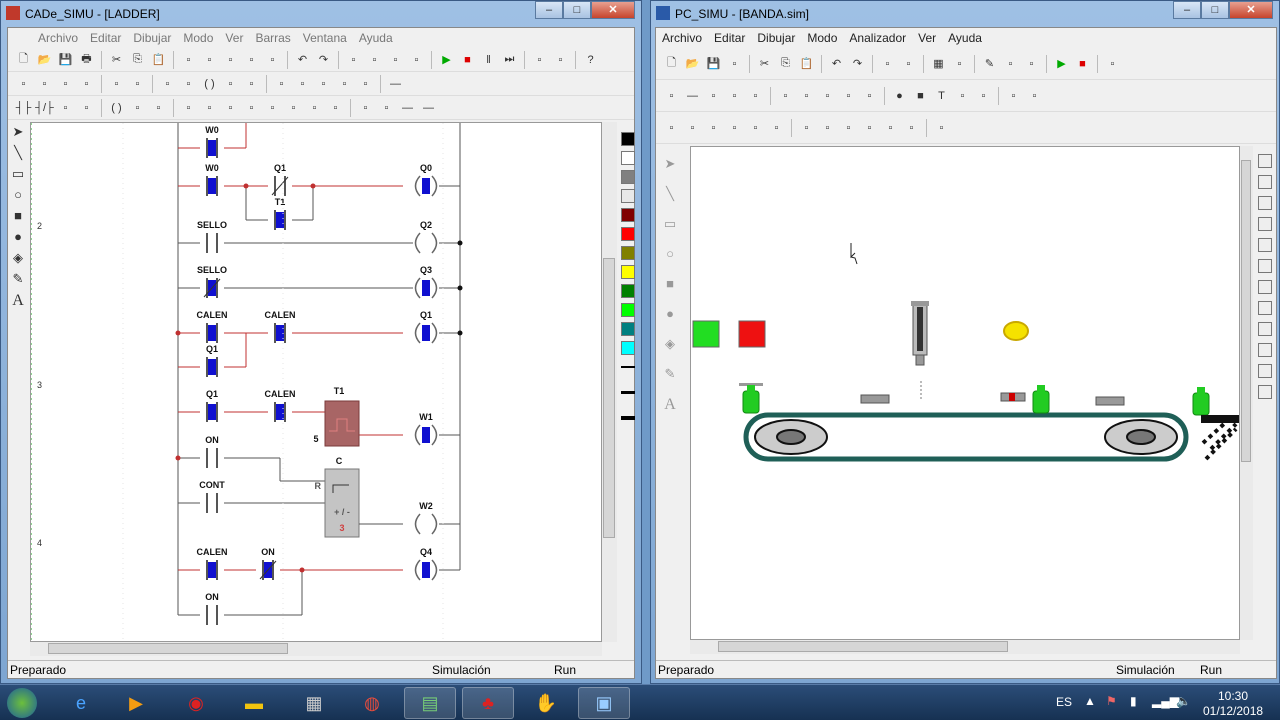 This screenshot has height=720, width=1280. What do you see at coordinates (137, 107) in the screenshot?
I see `set-coil-icon: ▫` at bounding box center [137, 107].